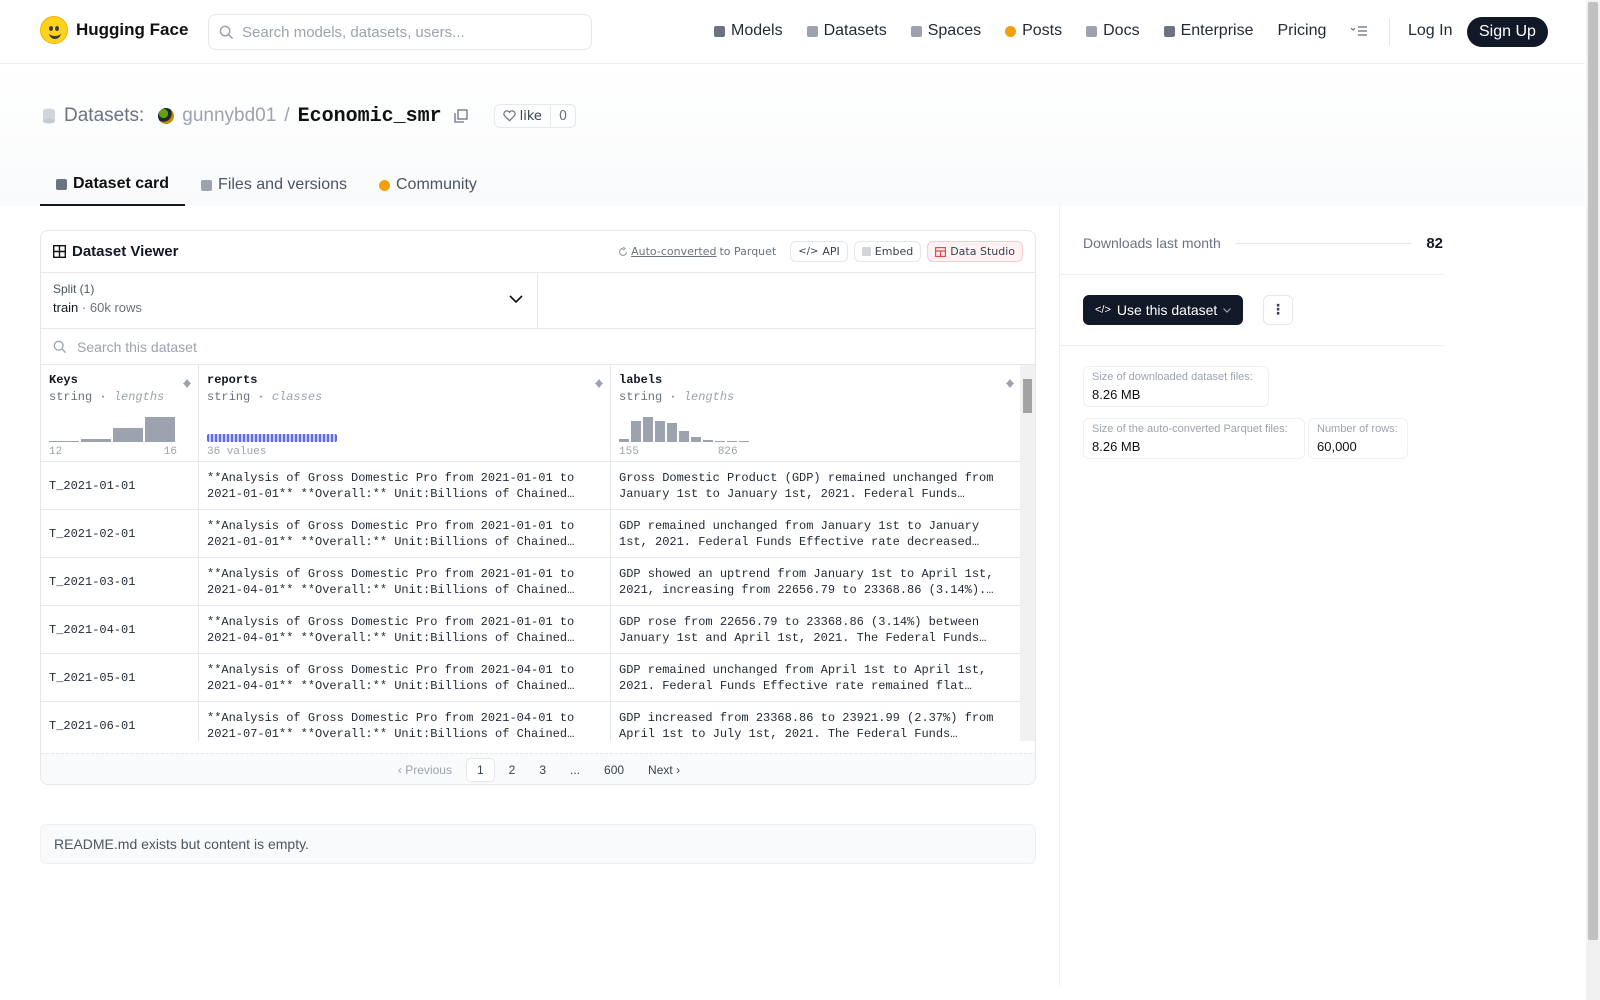 This screenshot has height=1000, width=1600. What do you see at coordinates (92, 677) in the screenshot?
I see `cell-key-text: T_2021-05-01` at bounding box center [92, 677].